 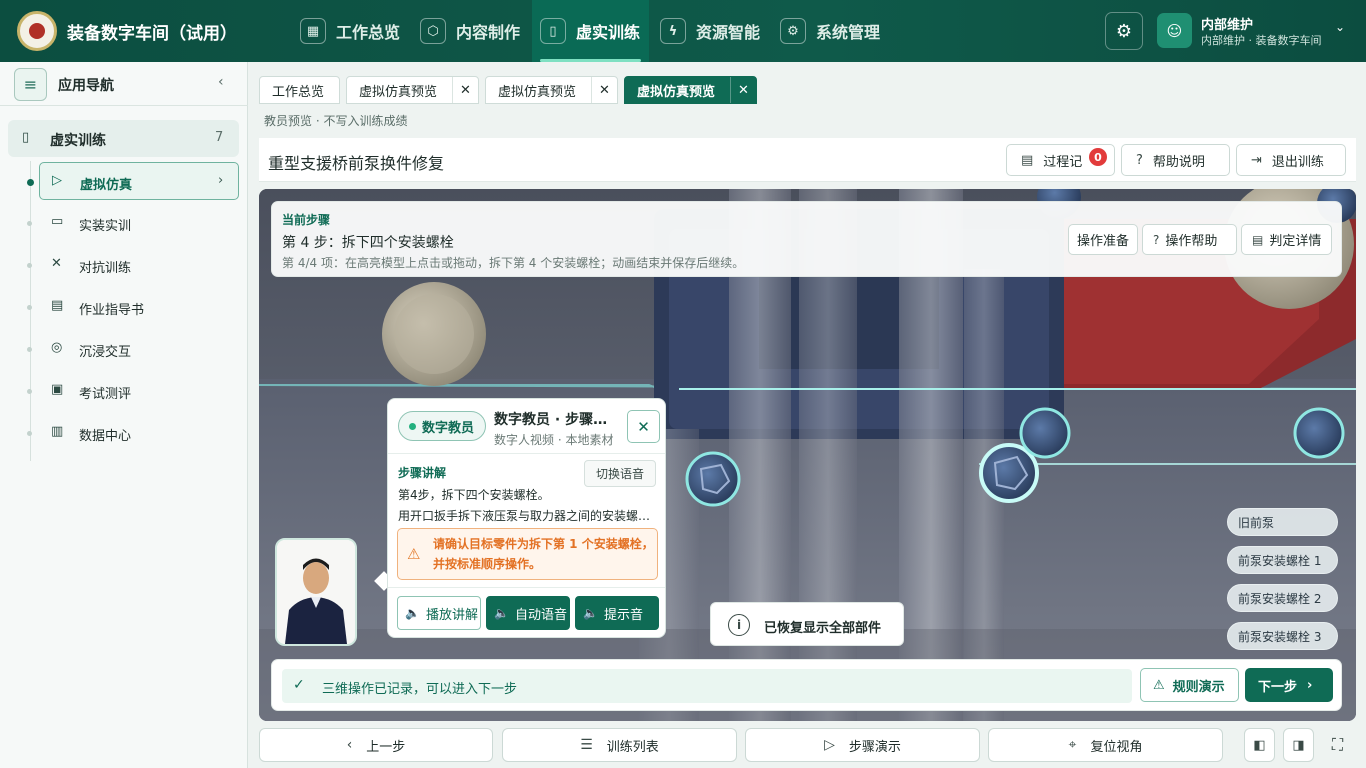 I want to click on record-count-badge: 0, so click(x=1098, y=157).